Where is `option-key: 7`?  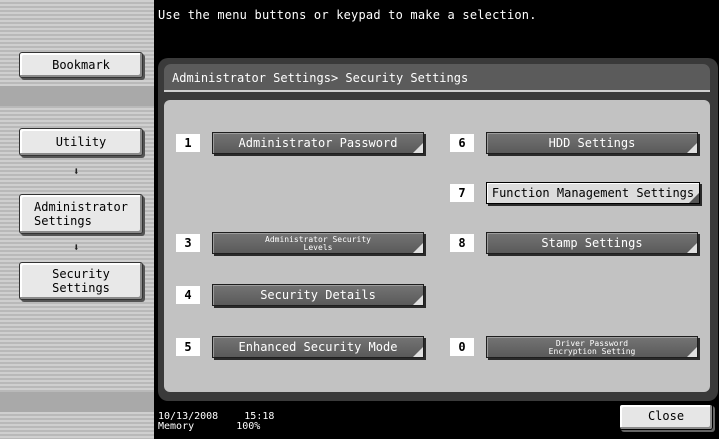 option-key: 7 is located at coordinates (462, 193).